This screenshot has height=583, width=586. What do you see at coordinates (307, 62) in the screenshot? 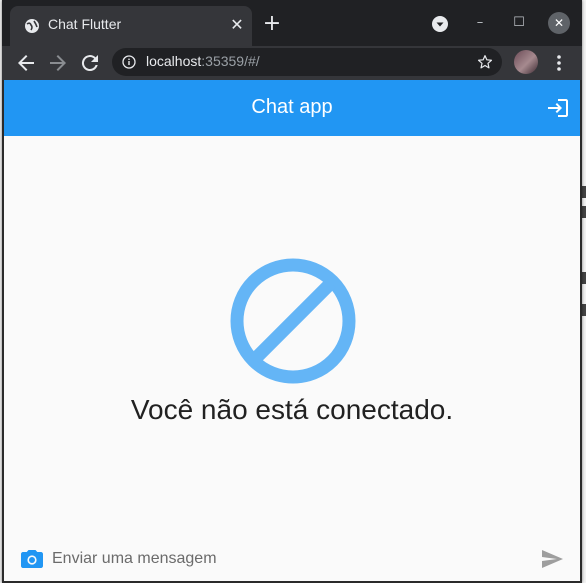
I see `address-bar: localhost:35359/#/` at bounding box center [307, 62].